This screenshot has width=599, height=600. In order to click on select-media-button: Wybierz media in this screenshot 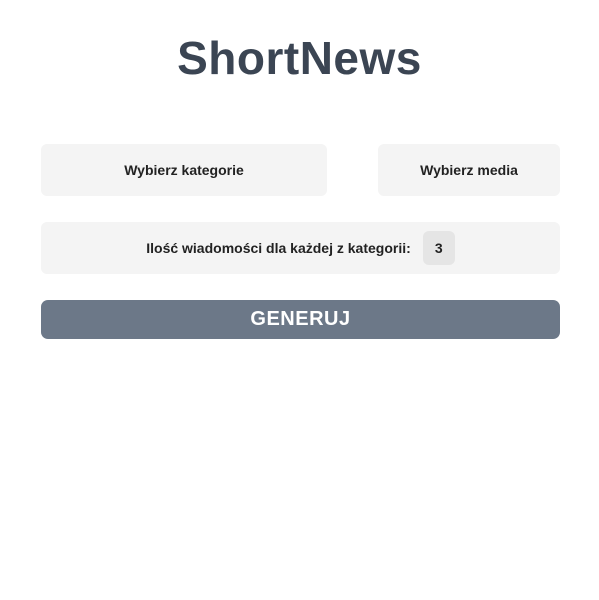, I will do `click(469, 170)`.